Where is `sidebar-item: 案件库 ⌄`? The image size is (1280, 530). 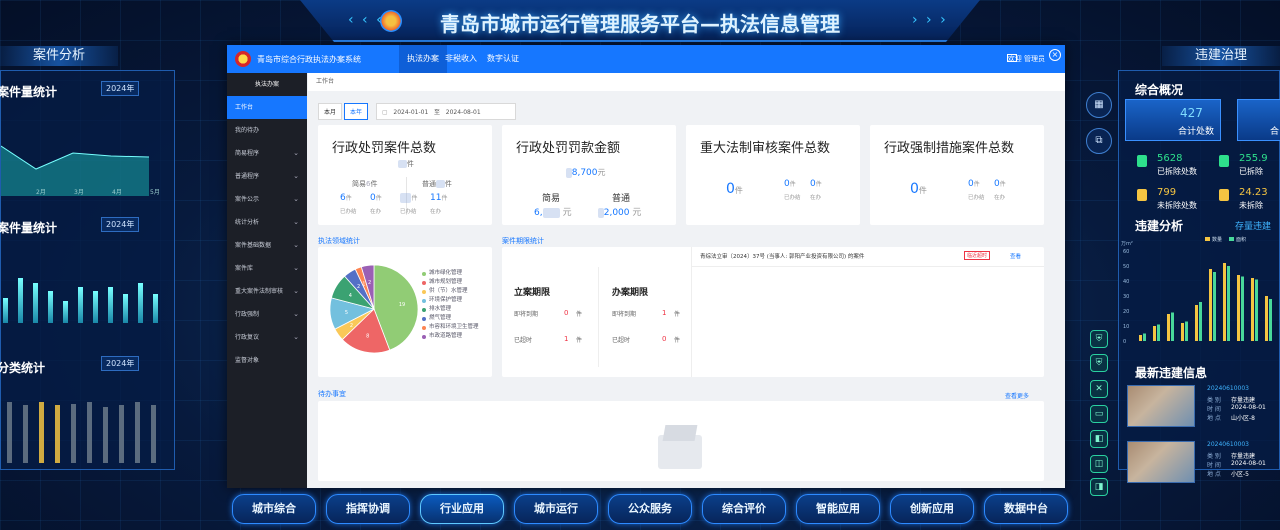
sidebar-item: 案件库 ⌄ is located at coordinates (267, 268).